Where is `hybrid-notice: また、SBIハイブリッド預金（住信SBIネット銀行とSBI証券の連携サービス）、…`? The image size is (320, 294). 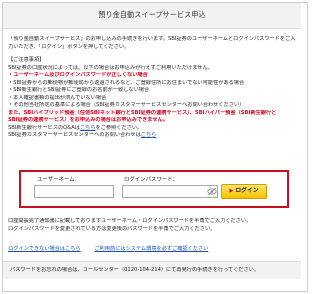
hybrid-notice: また、SBIハイブリッド預金（住信SBIネット銀行とSBI証券の連携サービス）、… is located at coordinates (142, 112).